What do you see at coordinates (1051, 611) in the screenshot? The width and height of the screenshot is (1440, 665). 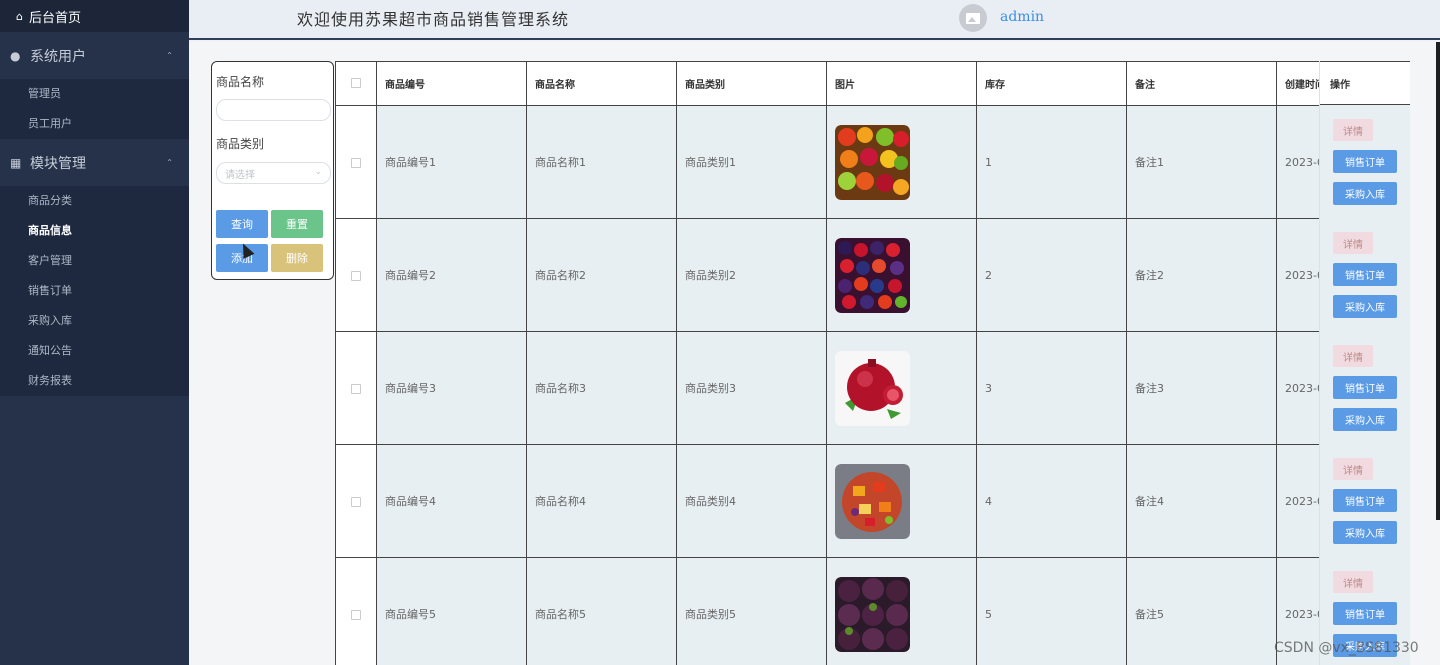 I see `cell-stock: 5` at bounding box center [1051, 611].